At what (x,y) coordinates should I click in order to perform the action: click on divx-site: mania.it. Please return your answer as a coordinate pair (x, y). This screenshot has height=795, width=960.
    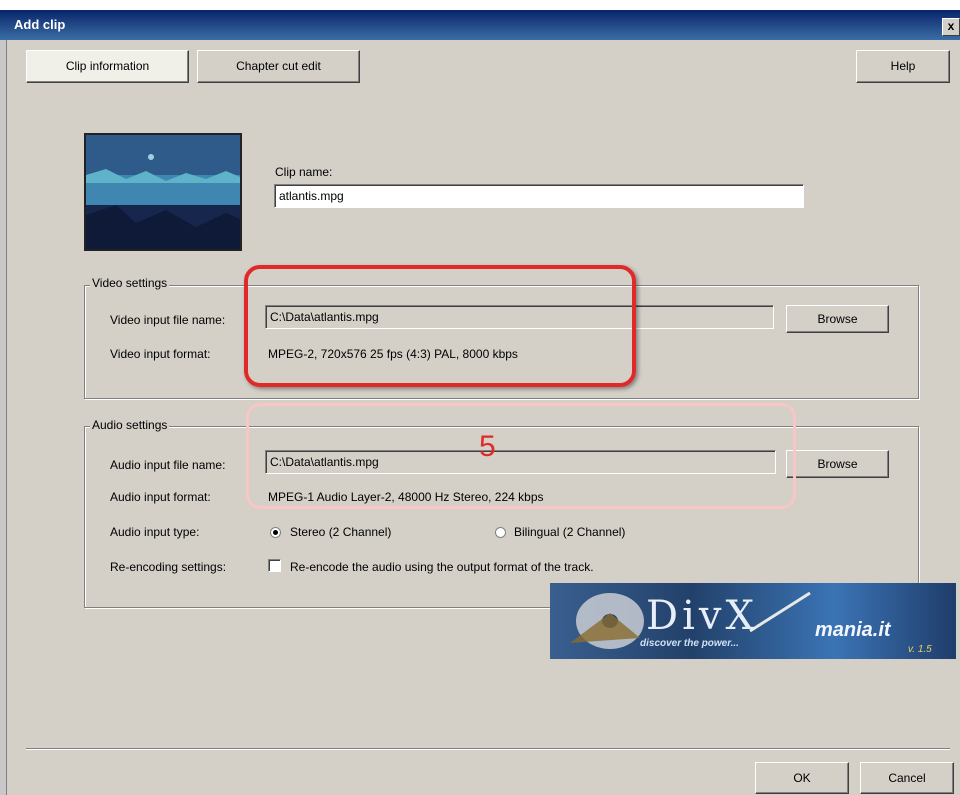
    Looking at the image, I should click on (853, 630).